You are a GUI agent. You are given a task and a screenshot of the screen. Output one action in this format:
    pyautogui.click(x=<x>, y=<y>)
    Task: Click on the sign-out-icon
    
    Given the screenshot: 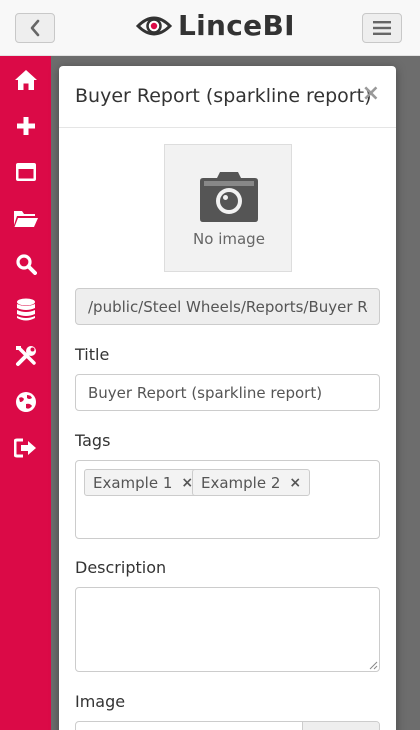 What is the action you would take?
    pyautogui.click(x=24, y=448)
    